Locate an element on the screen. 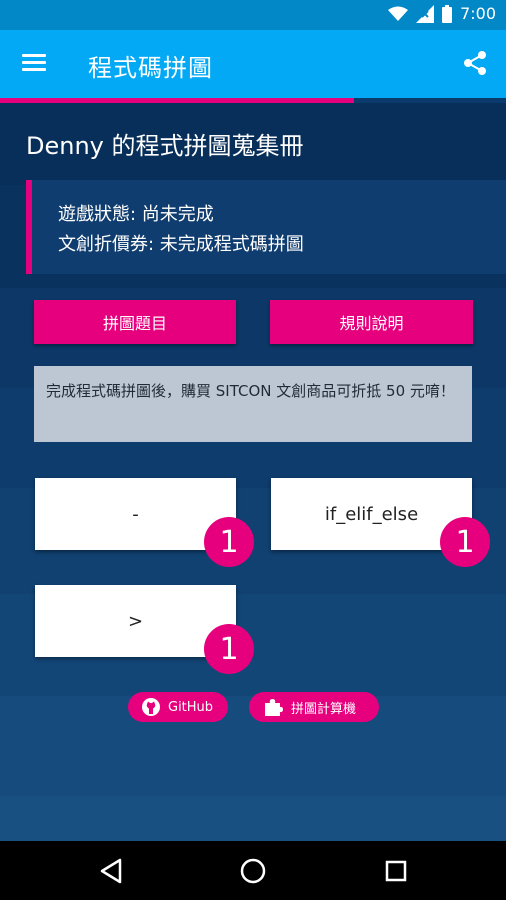 The height and width of the screenshot is (900, 506). menu-icon is located at coordinates (35, 63).